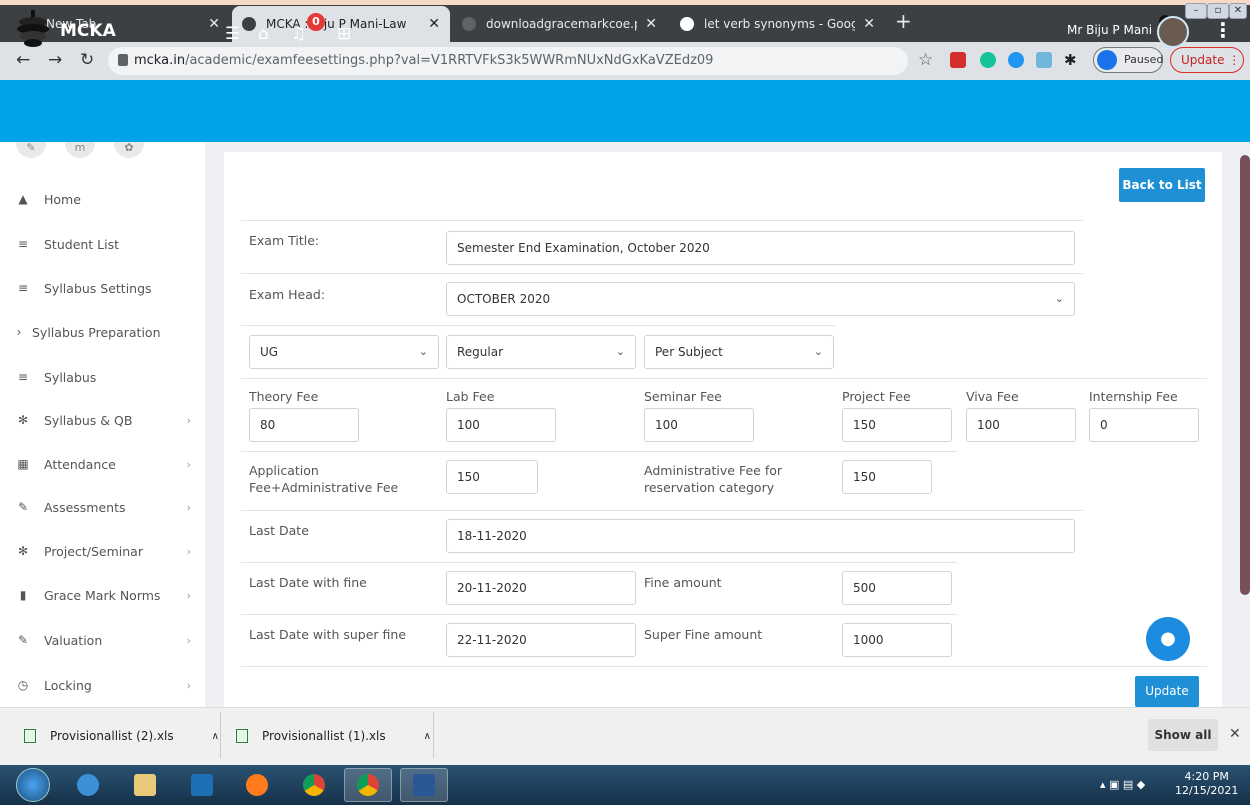  Describe the element at coordinates (368, 785) in the screenshot. I see `chrome-active-icon` at that location.